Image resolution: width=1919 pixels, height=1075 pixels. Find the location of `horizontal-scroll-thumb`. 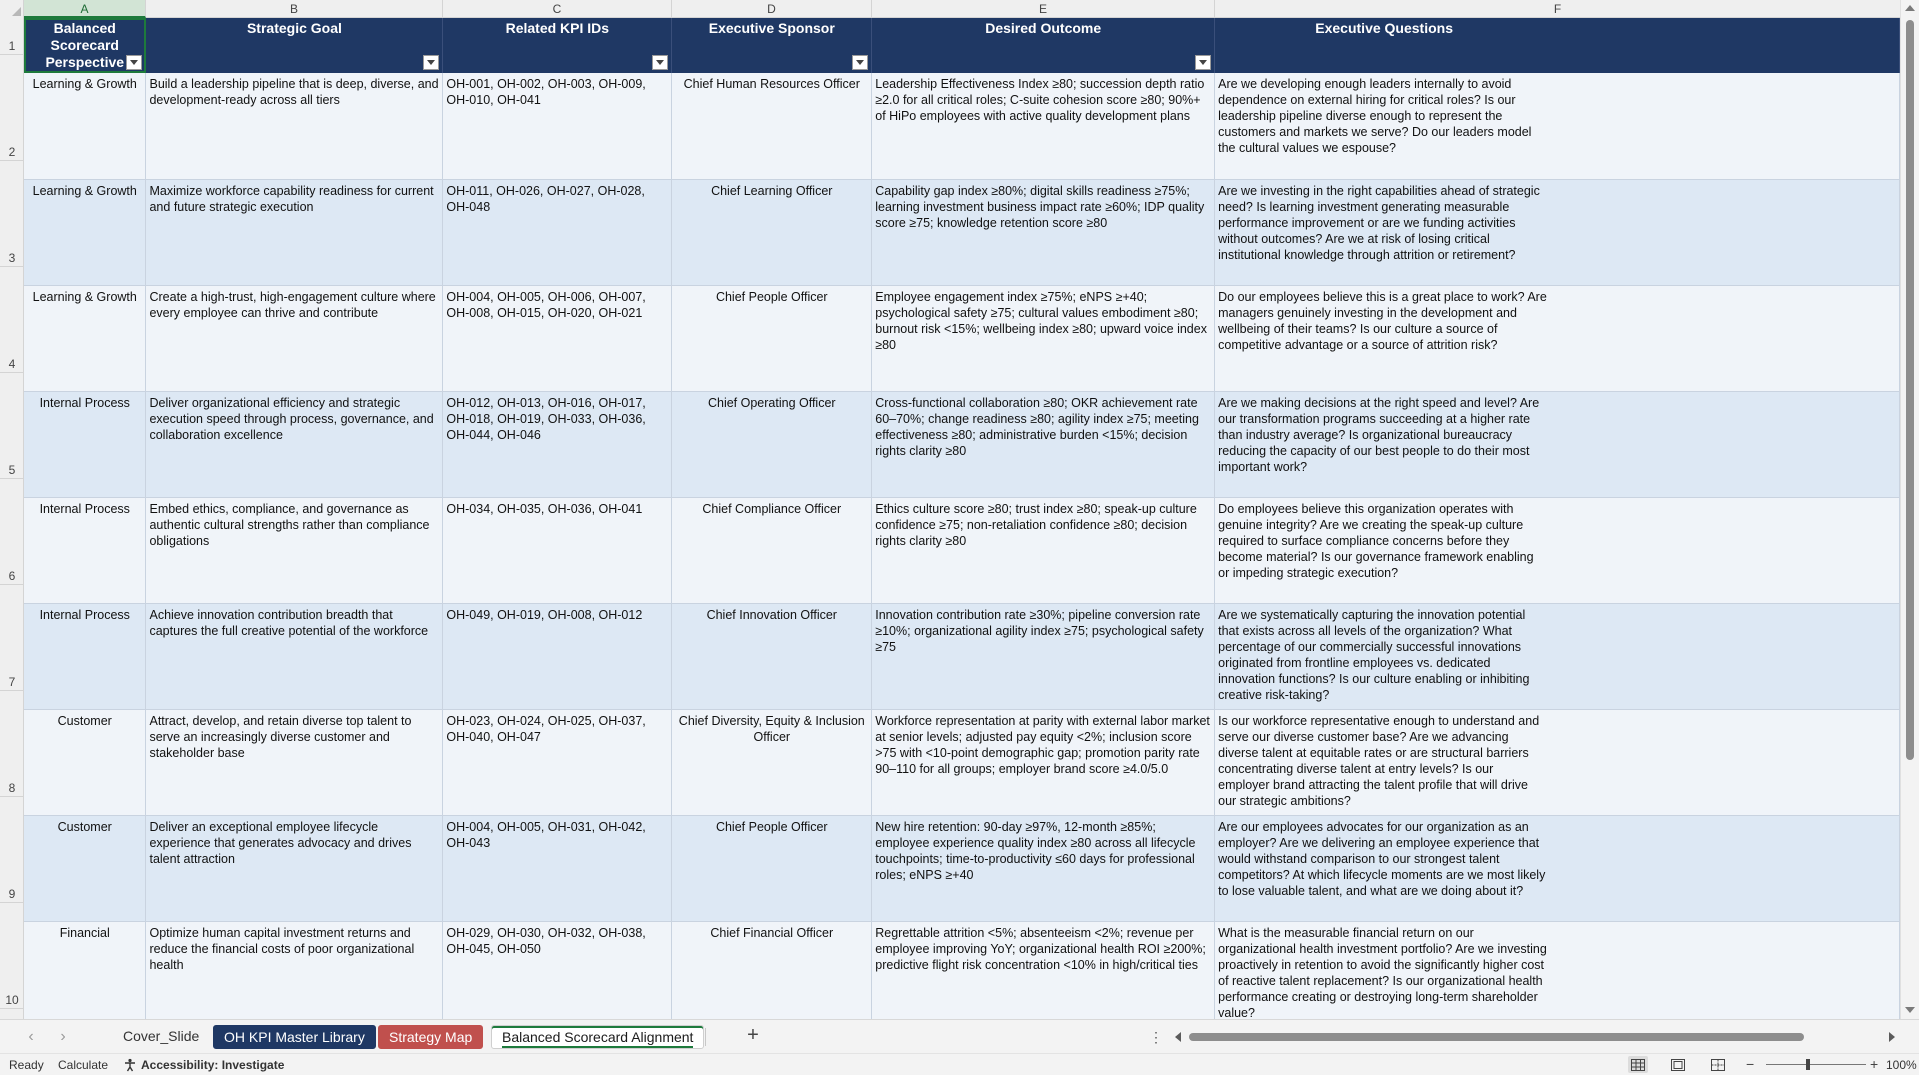

horizontal-scroll-thumb is located at coordinates (1496, 1037).